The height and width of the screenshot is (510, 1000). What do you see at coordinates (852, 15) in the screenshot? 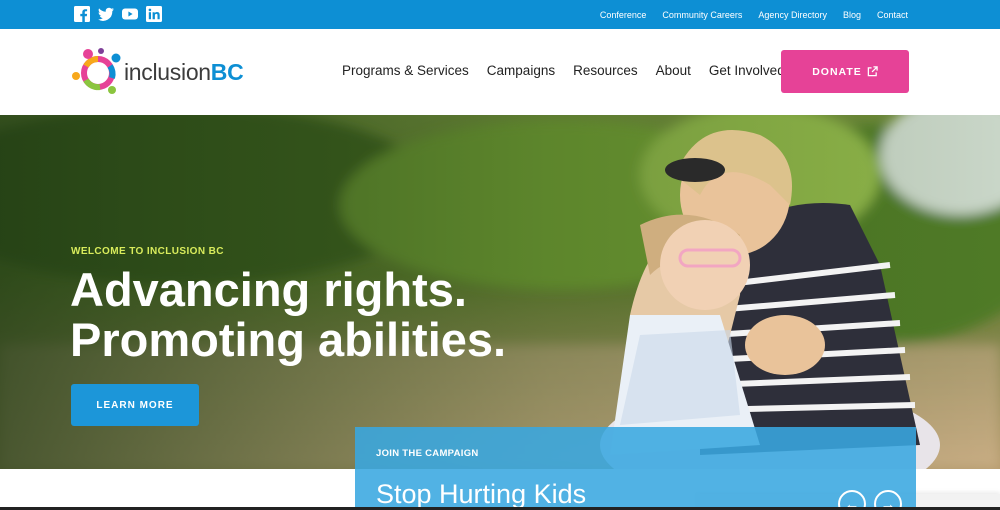
I see `utility-link-blog: Blog` at bounding box center [852, 15].